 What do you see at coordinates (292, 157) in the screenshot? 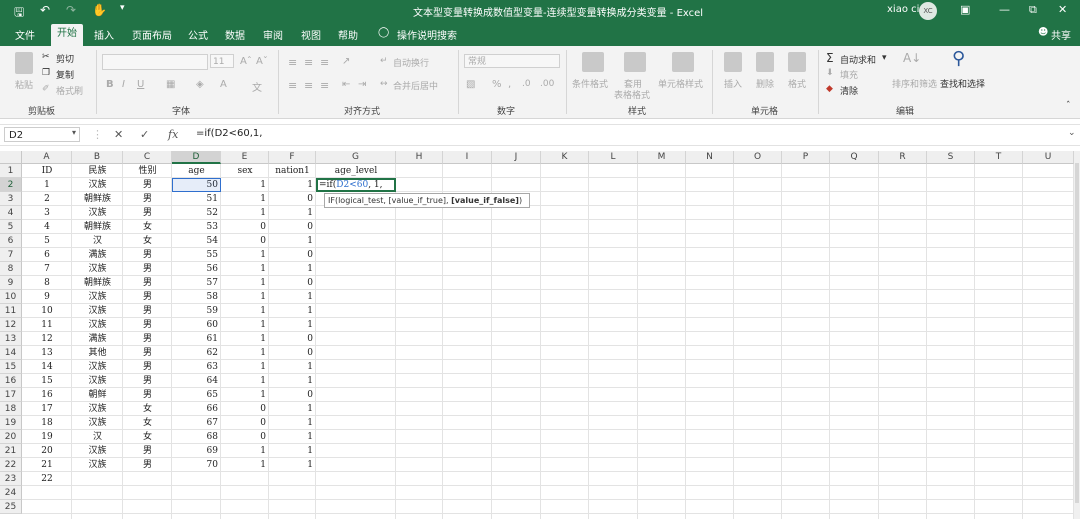
I see `column-header-f: F` at bounding box center [292, 157].